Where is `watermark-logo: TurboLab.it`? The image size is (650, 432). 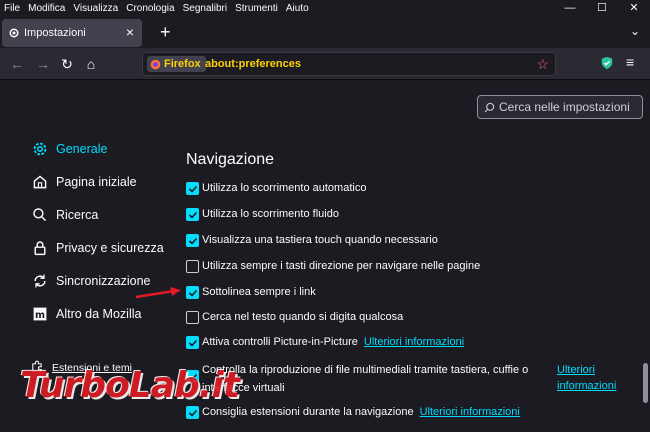 watermark-logo: TurboLab.it is located at coordinates (130, 385).